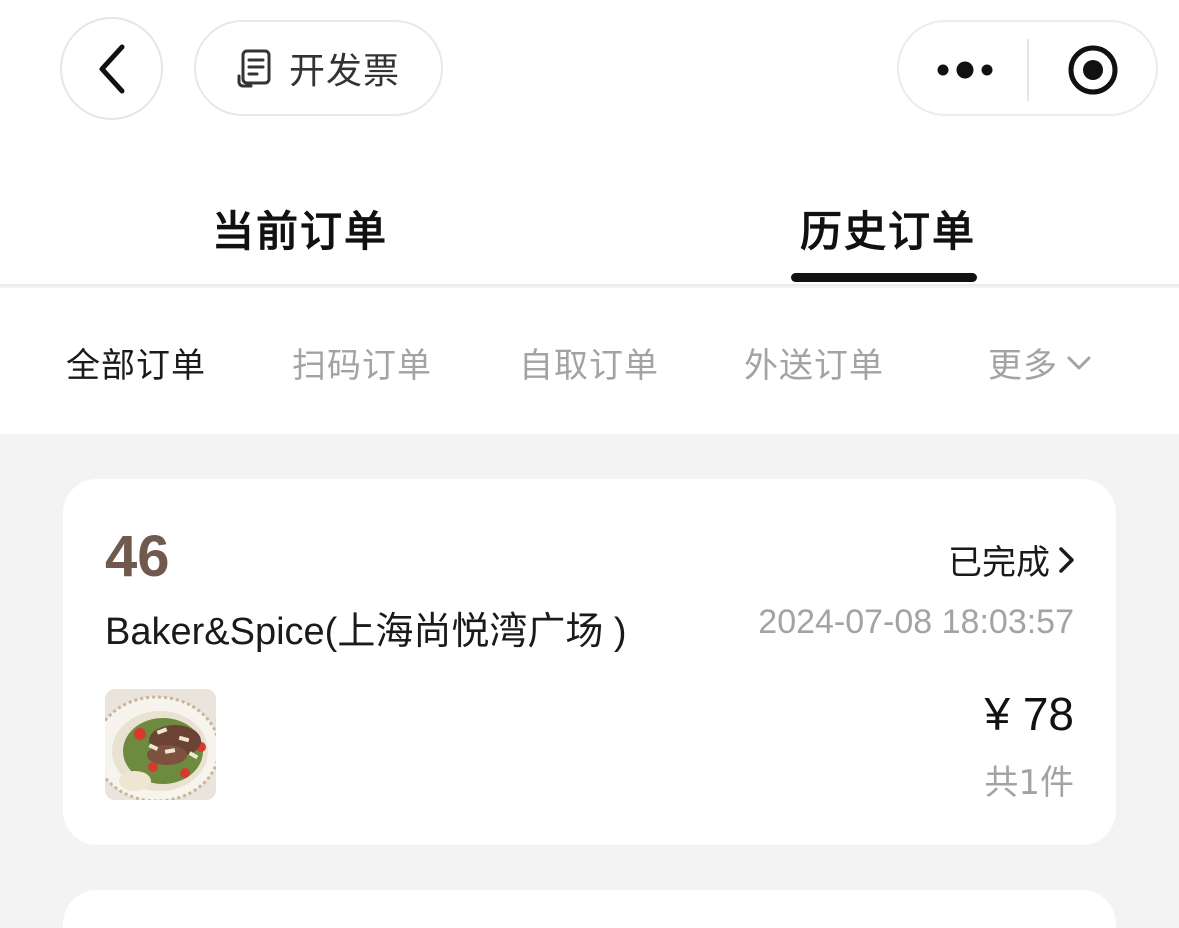  I want to click on order-card-next, so click(589, 909).